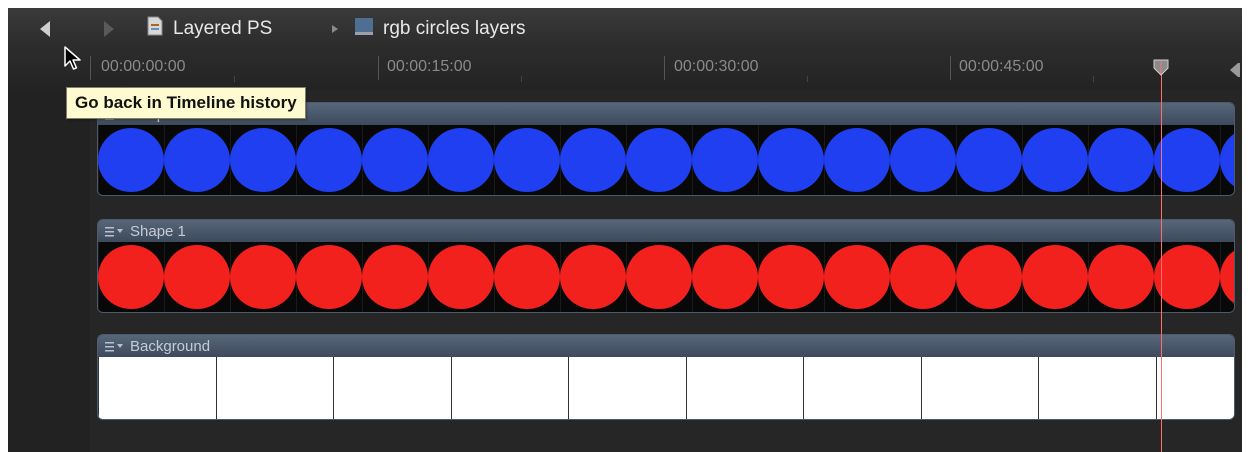 This screenshot has height=452, width=1250. What do you see at coordinates (109, 29) in the screenshot?
I see `forward-button` at bounding box center [109, 29].